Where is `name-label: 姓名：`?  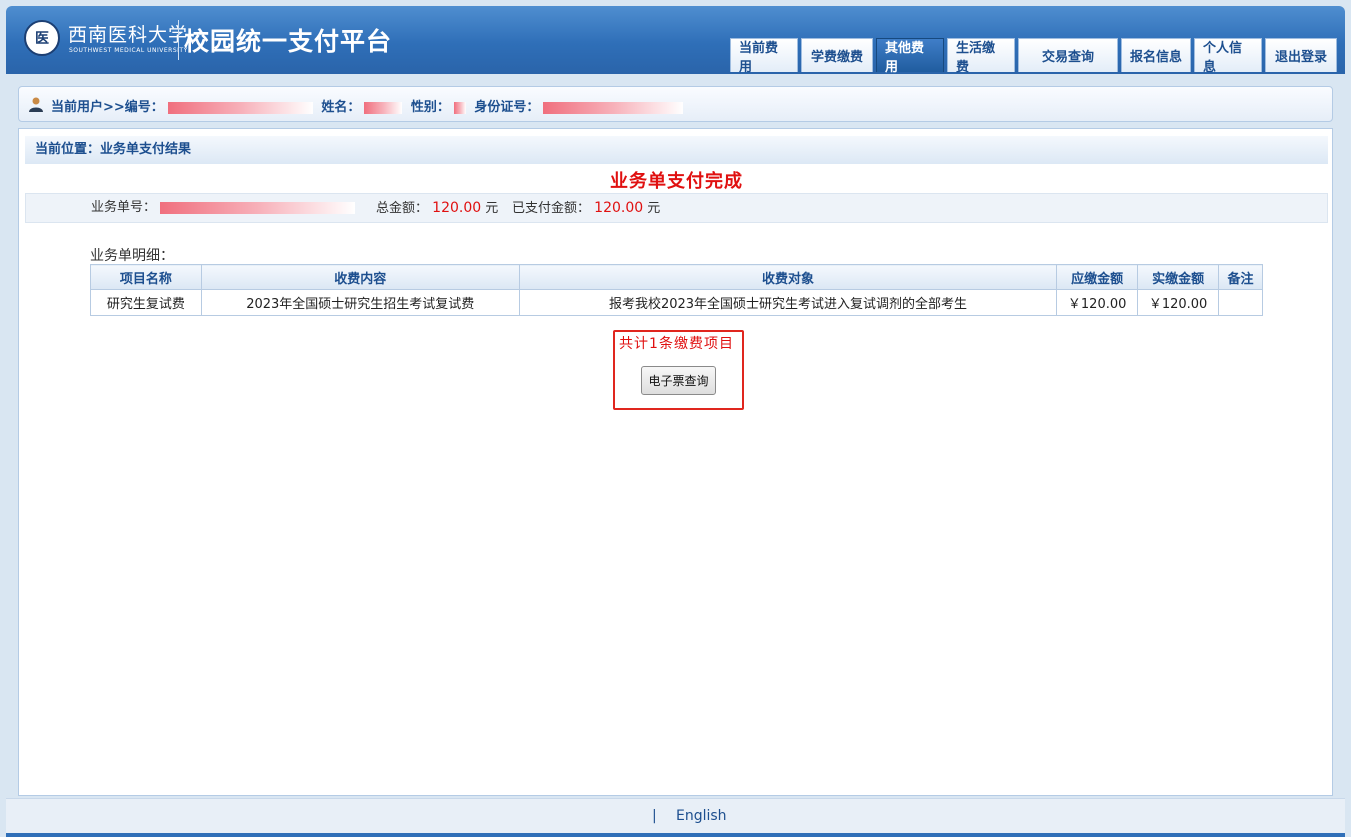 name-label: 姓名： is located at coordinates (341, 107).